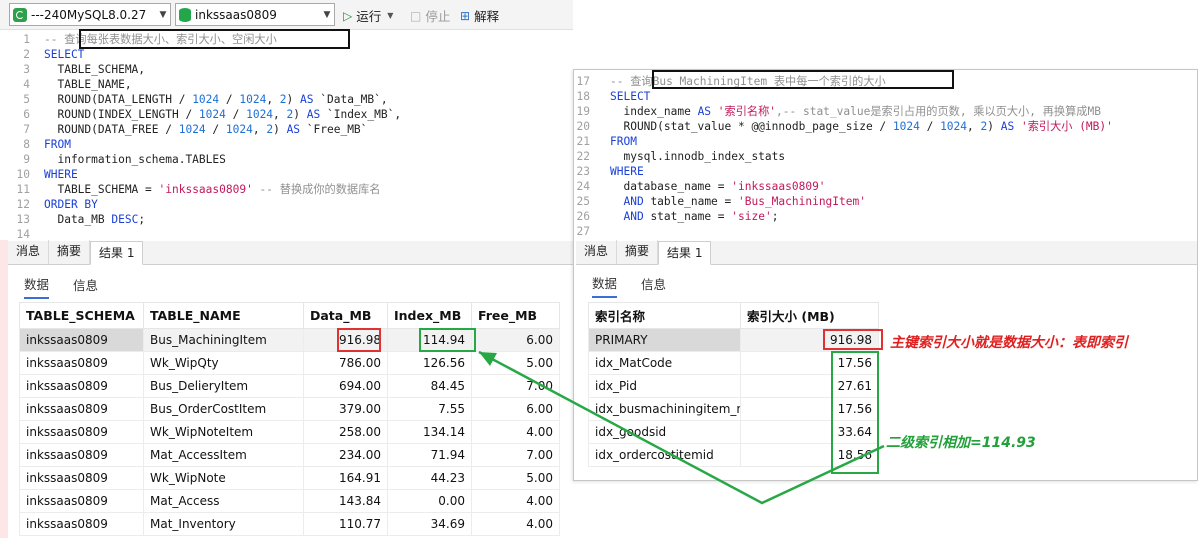 The height and width of the screenshot is (538, 1198). I want to click on connection-select: ---240MySQL8.0.27 ▼, so click(90, 14).